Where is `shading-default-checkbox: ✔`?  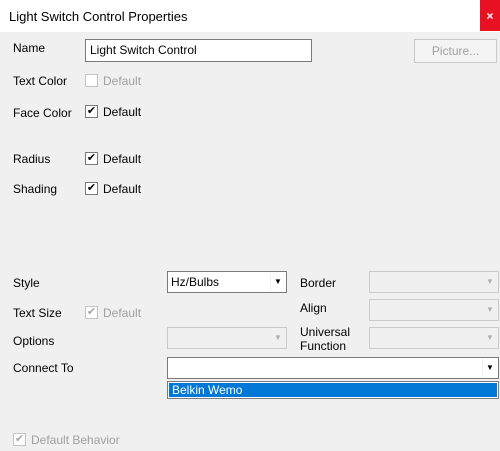
shading-default-checkbox: ✔ is located at coordinates (91, 188).